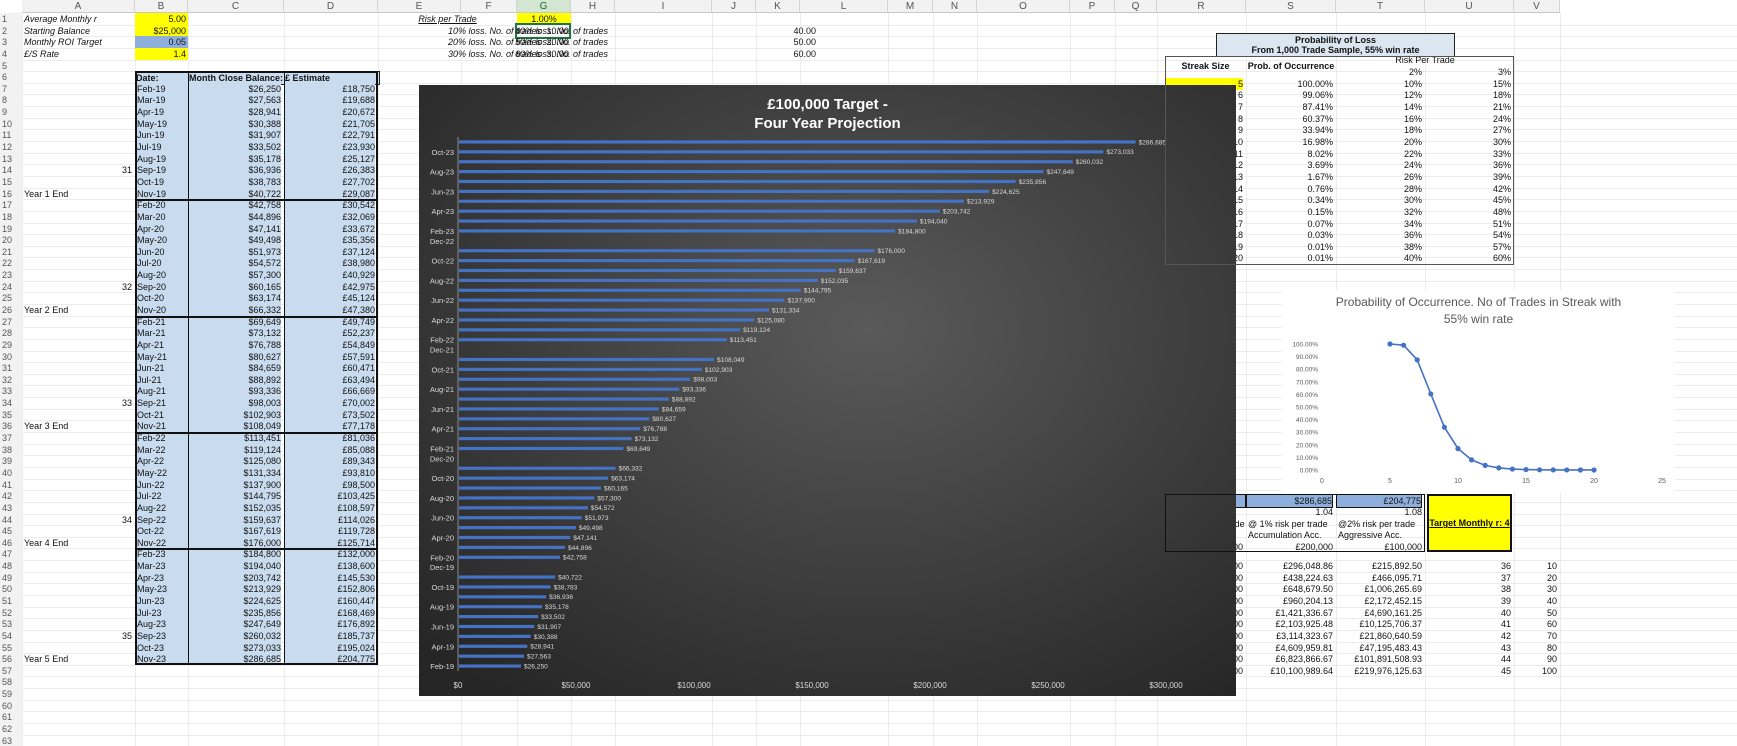 This screenshot has width=1737, height=746. What do you see at coordinates (796, 42) in the screenshot?
I see `loss-trades: 50.00` at bounding box center [796, 42].